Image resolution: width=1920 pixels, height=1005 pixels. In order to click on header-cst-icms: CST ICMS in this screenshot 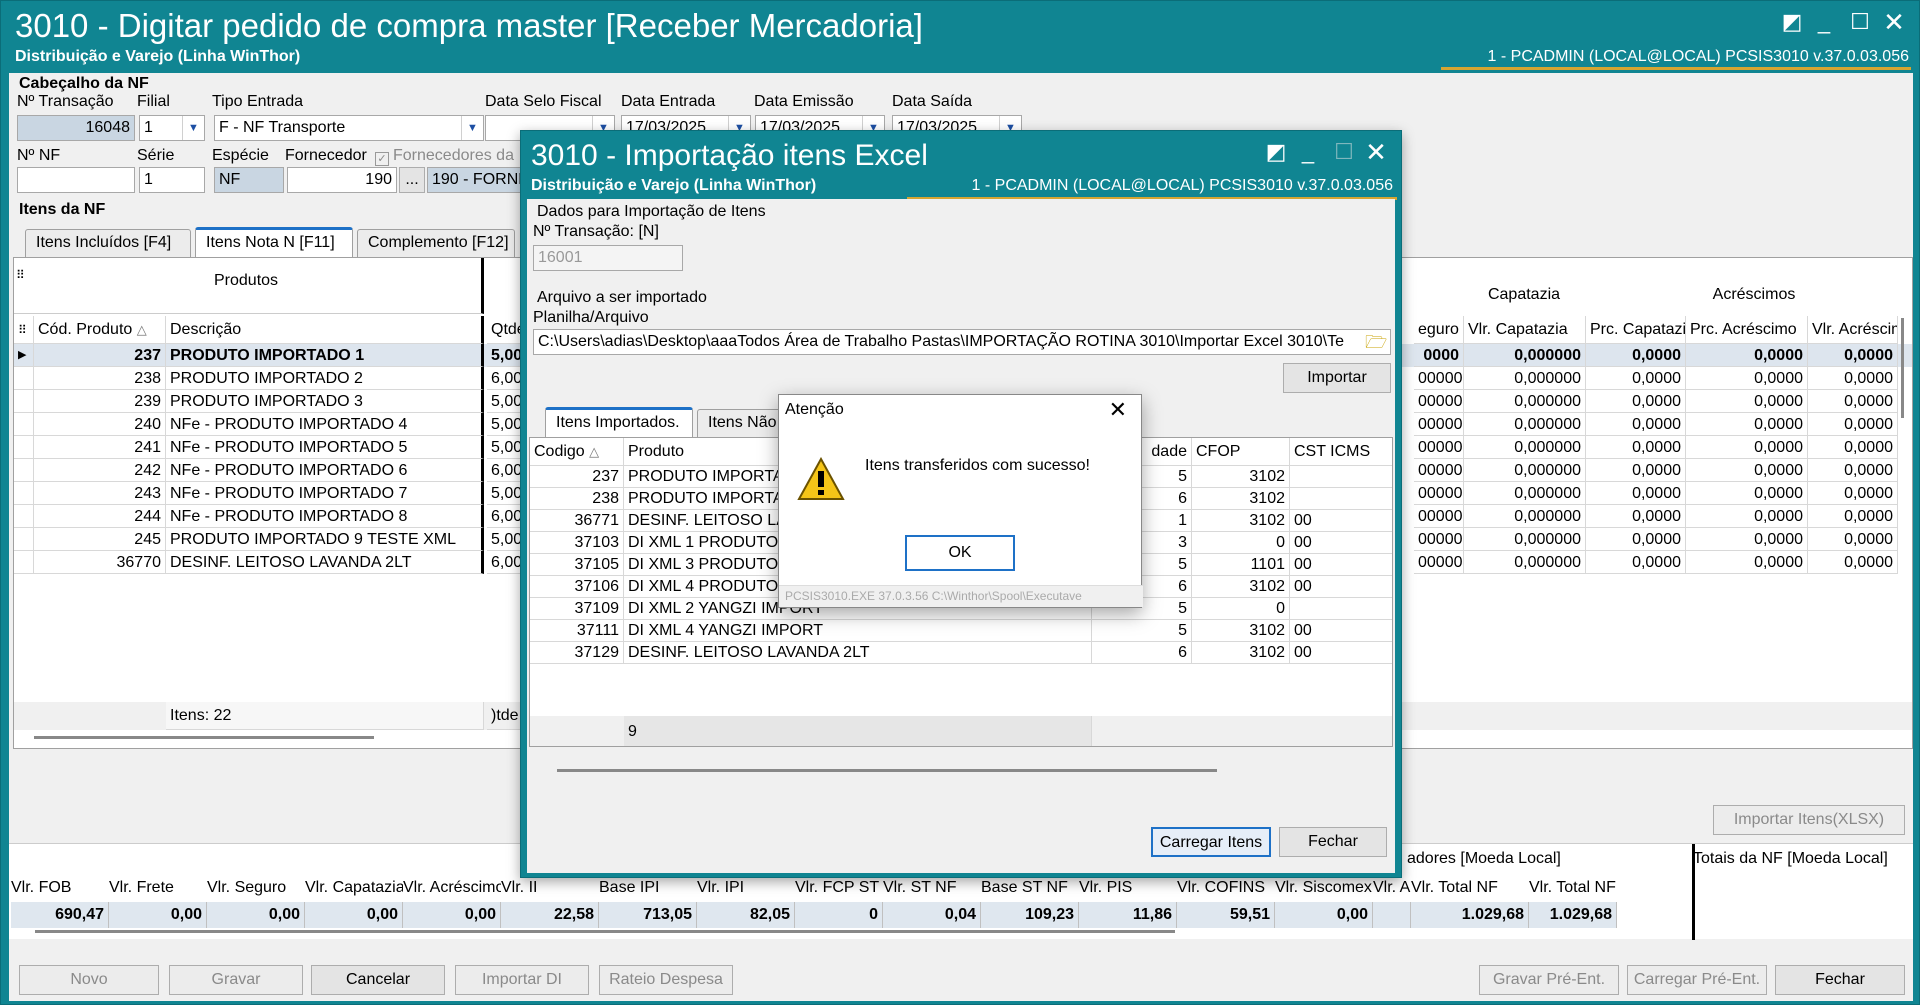, I will do `click(1341, 452)`.